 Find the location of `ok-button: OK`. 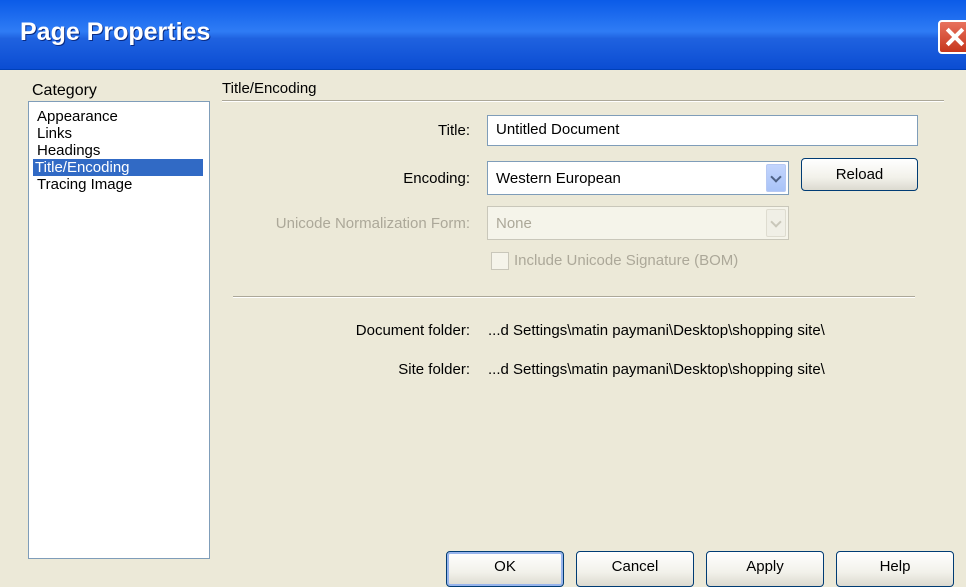

ok-button: OK is located at coordinates (505, 569).